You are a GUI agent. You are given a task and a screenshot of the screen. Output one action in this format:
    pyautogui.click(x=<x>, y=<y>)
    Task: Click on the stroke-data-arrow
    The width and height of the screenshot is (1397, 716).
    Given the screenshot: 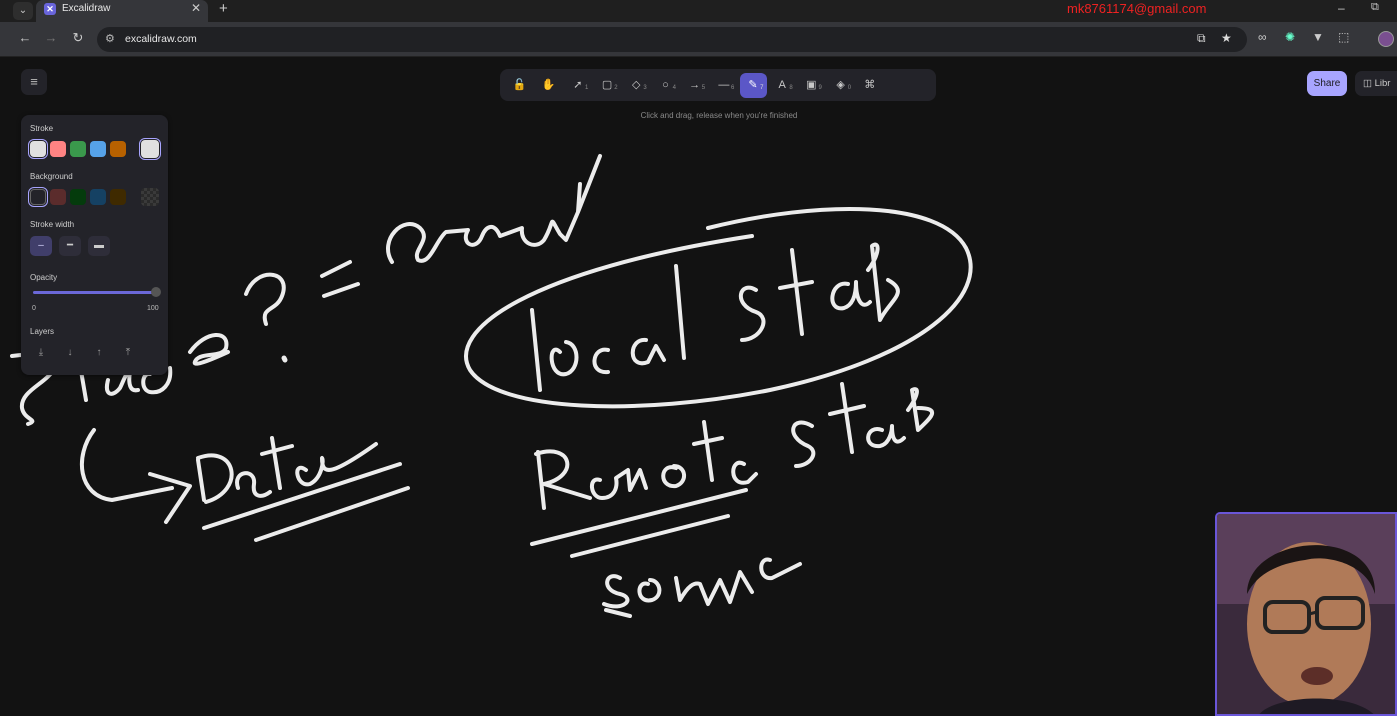 What is the action you would take?
    pyautogui.click(x=135, y=476)
    